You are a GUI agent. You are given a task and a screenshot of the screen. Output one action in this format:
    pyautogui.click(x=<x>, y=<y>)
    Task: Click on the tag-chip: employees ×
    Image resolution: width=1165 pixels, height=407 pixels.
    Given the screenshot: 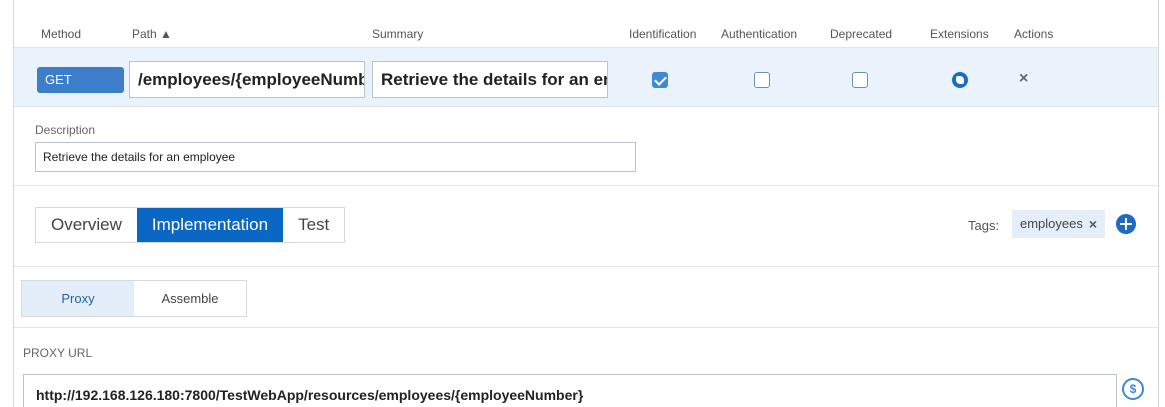 What is the action you would take?
    pyautogui.click(x=1059, y=224)
    